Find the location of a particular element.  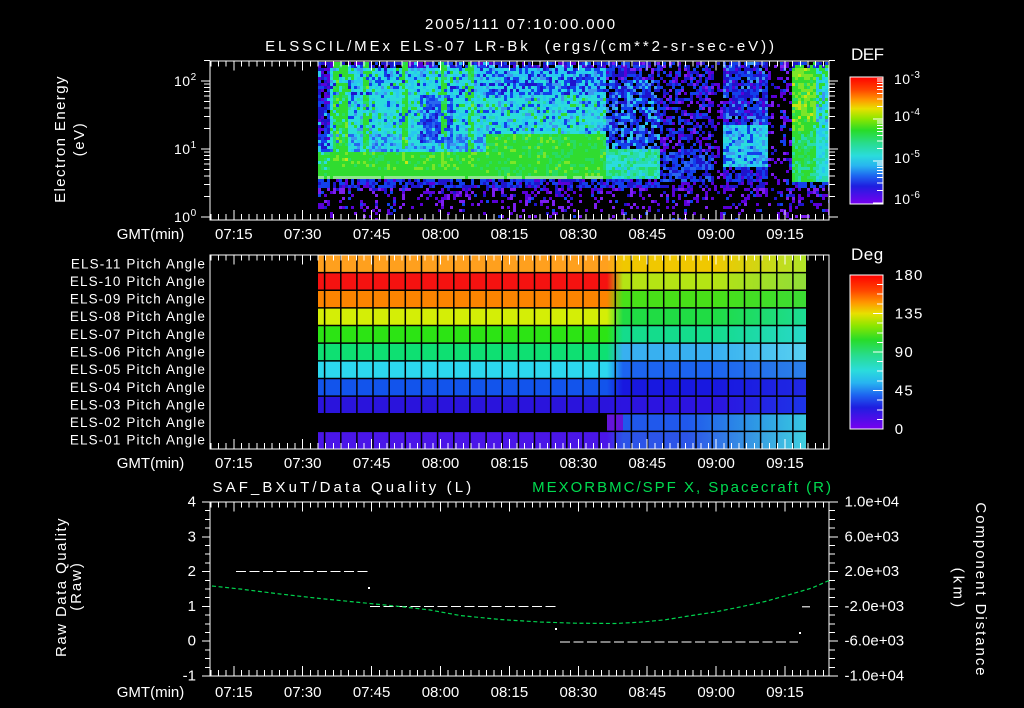

svg-text: MEXORBMC/SPF X, Spacecraft (R) is located at coordinates (682, 487).